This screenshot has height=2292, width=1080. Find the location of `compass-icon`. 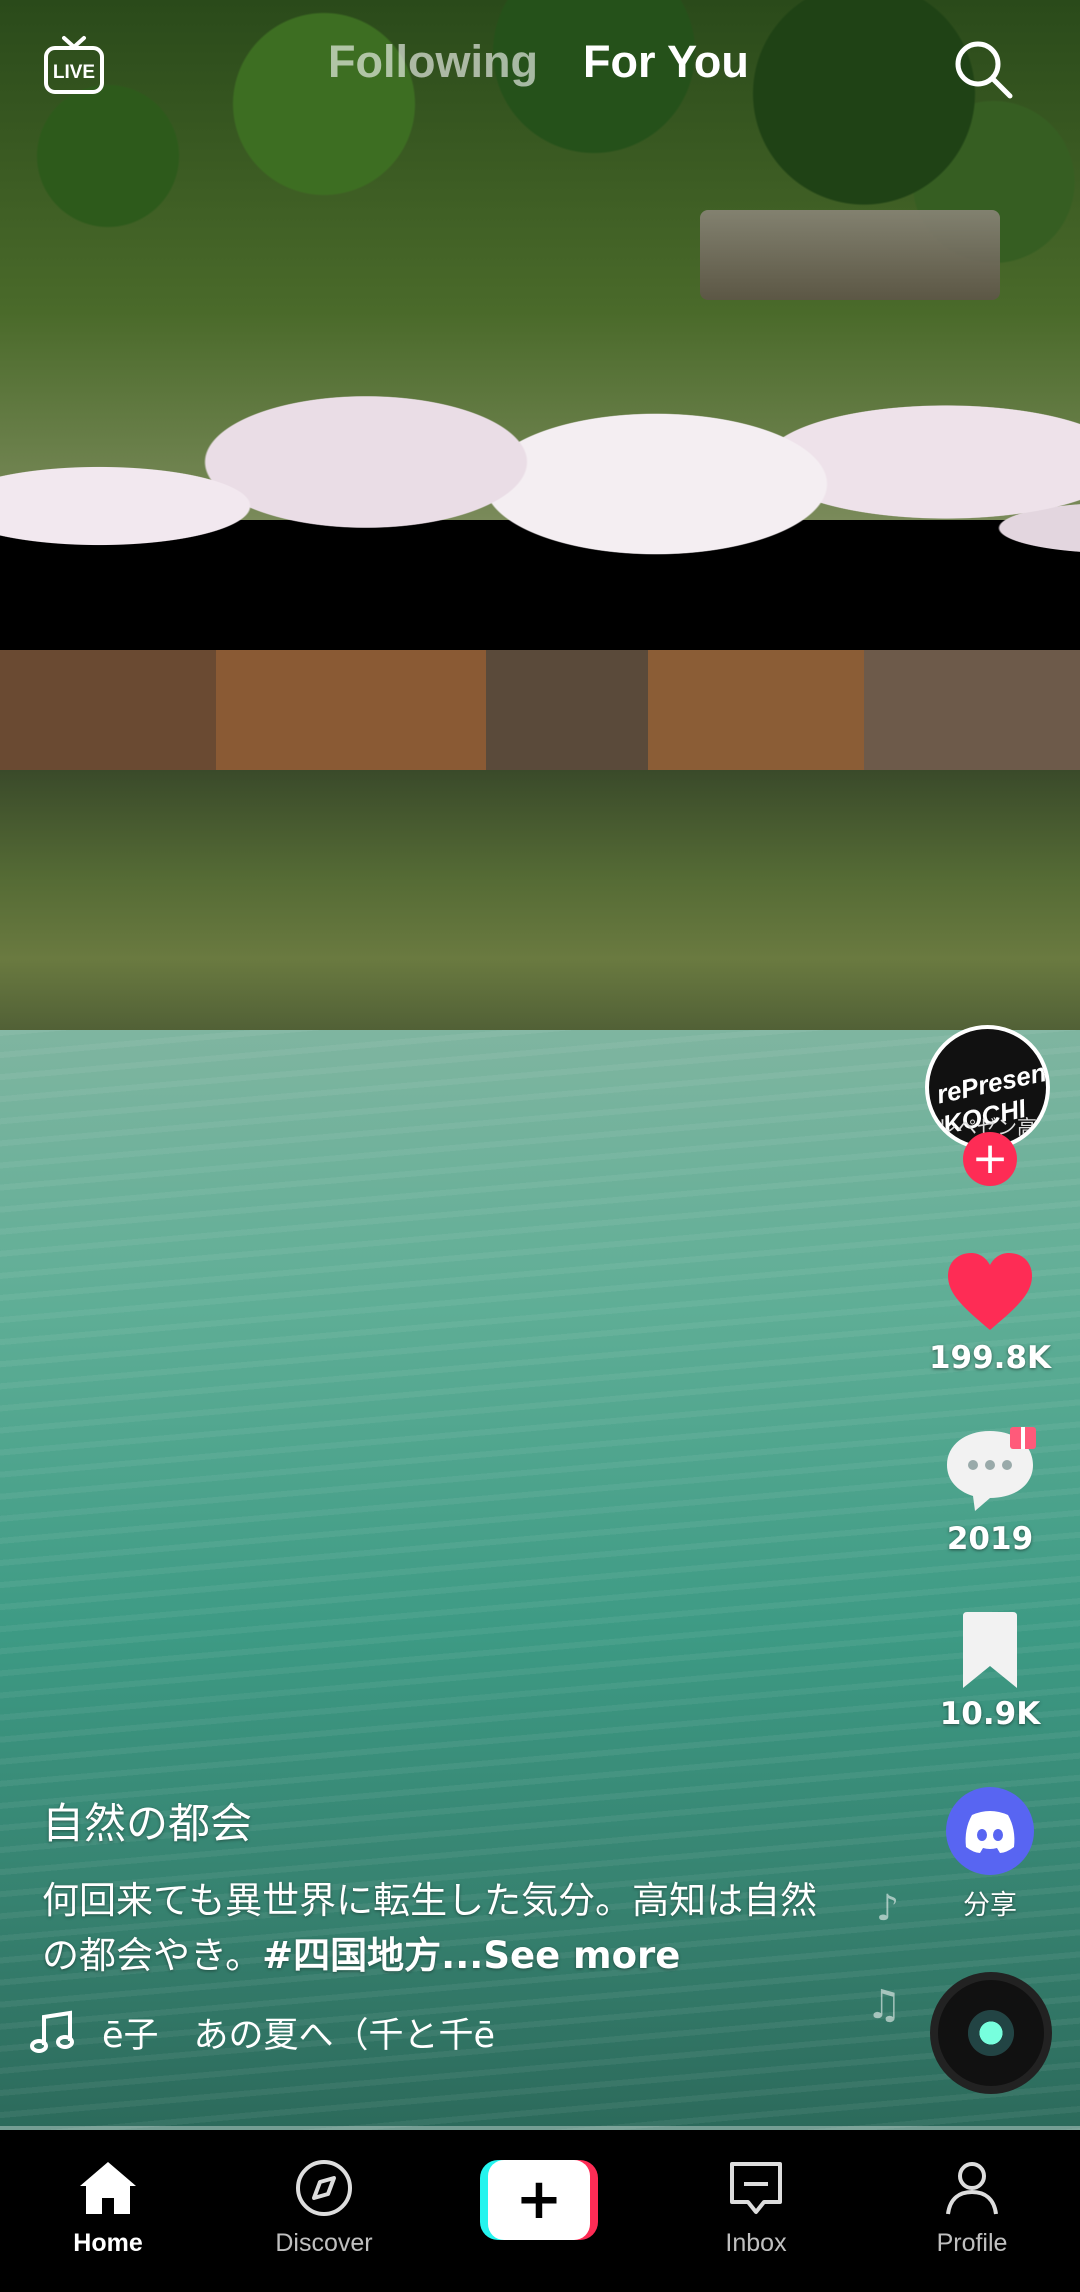

compass-icon is located at coordinates (324, 2188).